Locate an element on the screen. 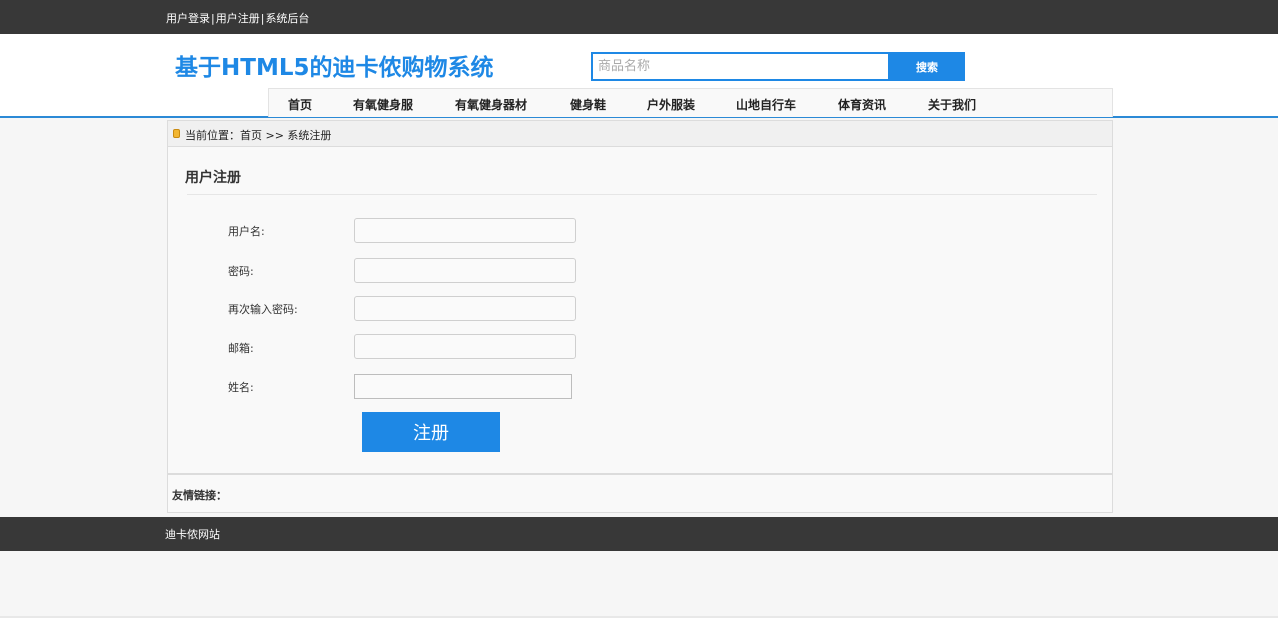  top-links: 用户登录|用户注册|系统后台 is located at coordinates (237, 18).